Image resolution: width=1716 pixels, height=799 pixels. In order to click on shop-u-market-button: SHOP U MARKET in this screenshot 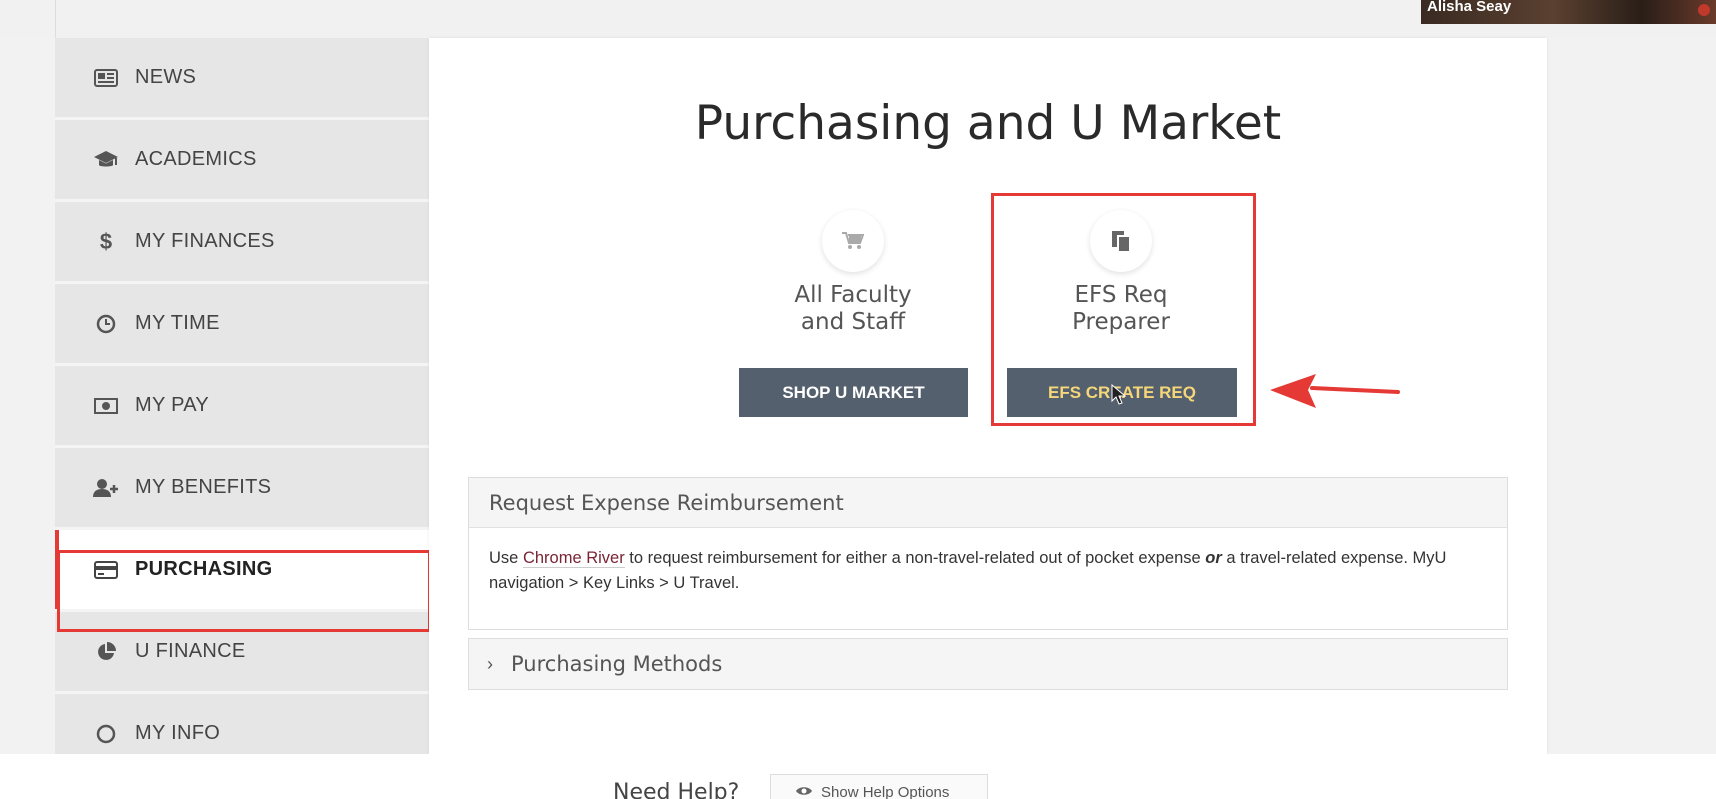, I will do `click(853, 392)`.